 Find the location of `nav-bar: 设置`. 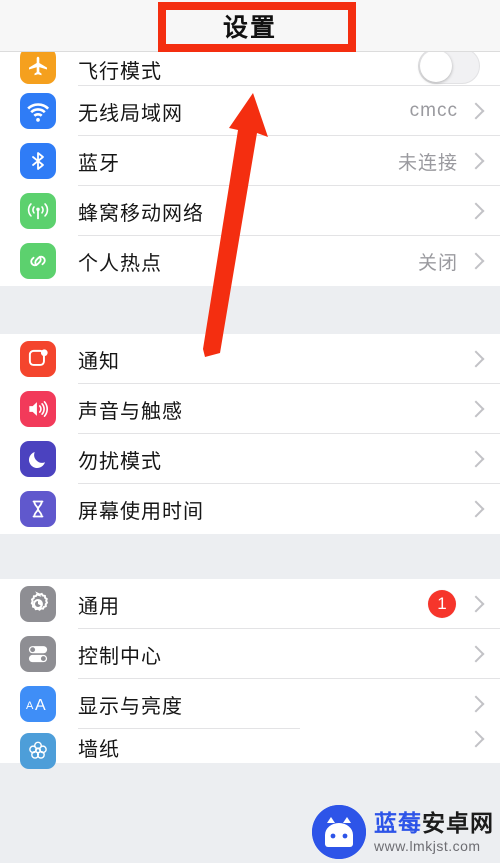

nav-bar: 设置 is located at coordinates (250, 26).